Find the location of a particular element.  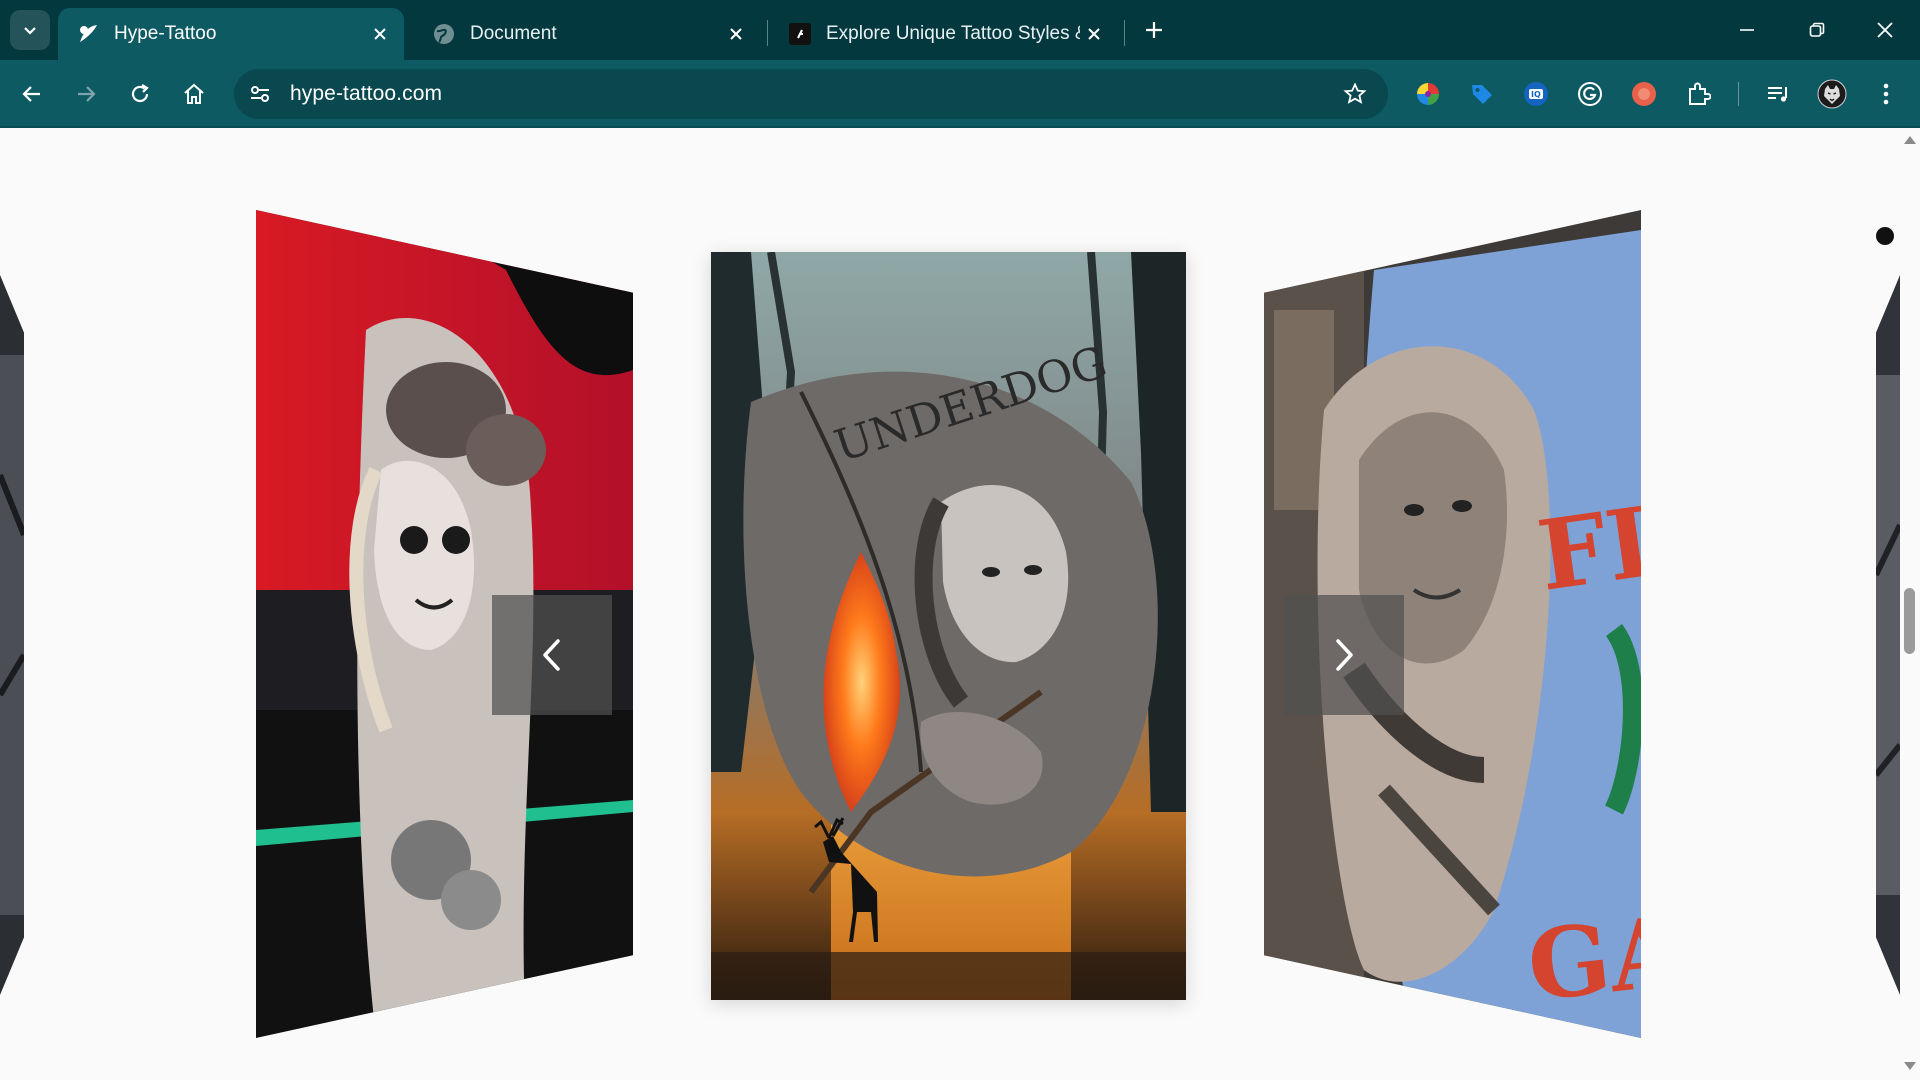

tab-title: Hype-Tattoo is located at coordinates (165, 33).